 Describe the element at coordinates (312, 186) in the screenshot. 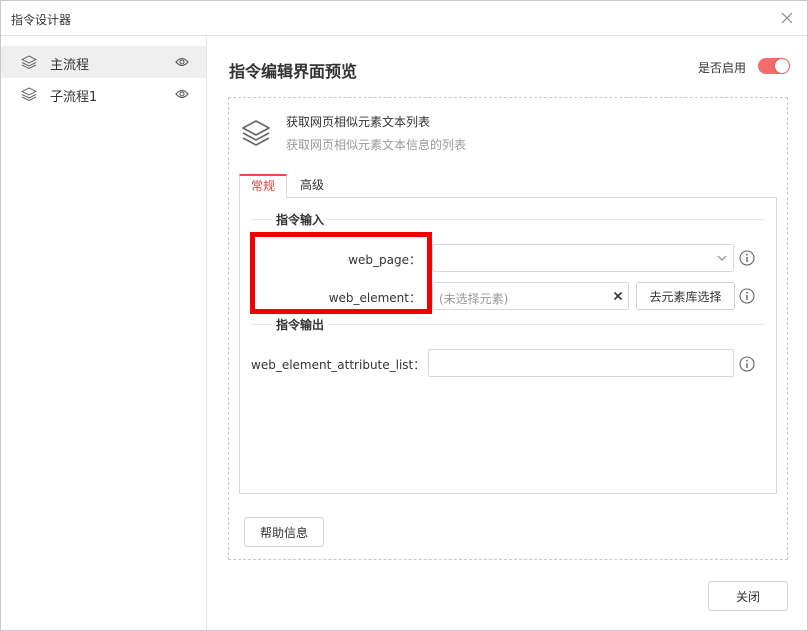

I see `tab-advanced: 高级` at that location.